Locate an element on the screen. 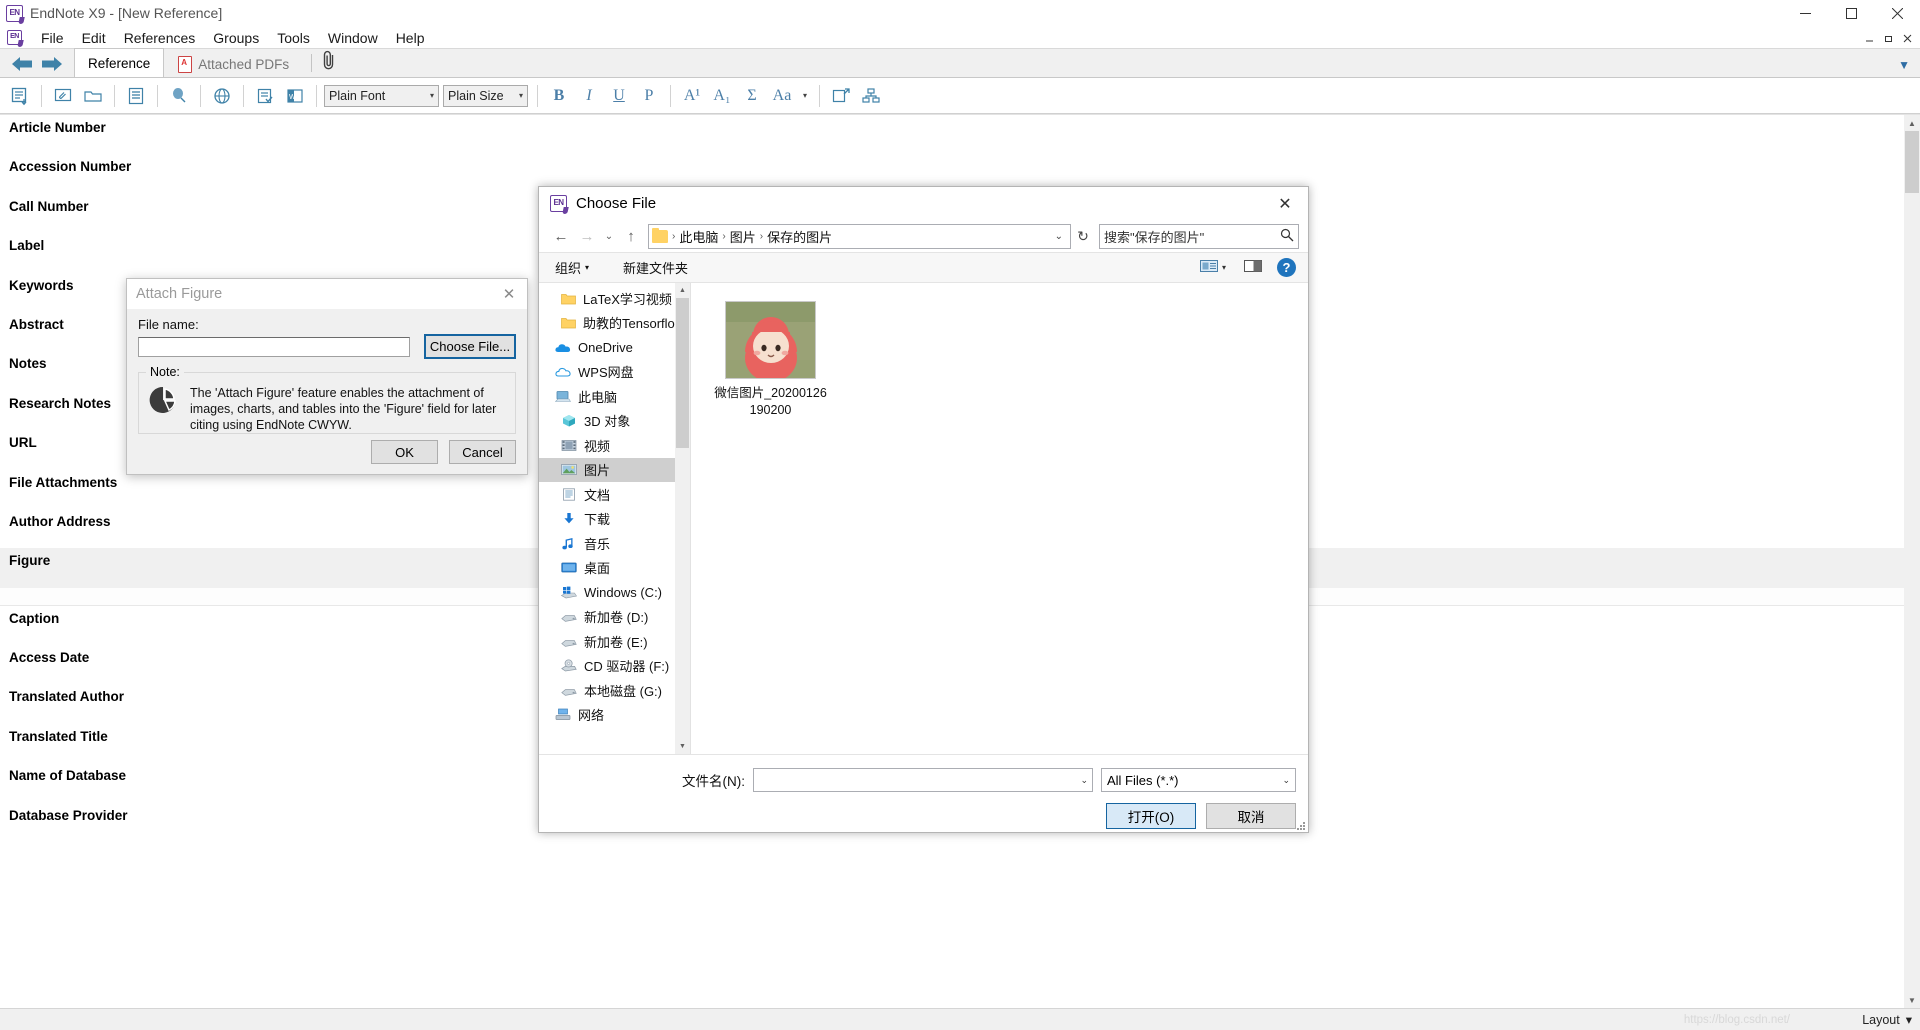 The width and height of the screenshot is (1920, 1030). file-item: 微信图片_20200126190200 is located at coordinates (770, 360).